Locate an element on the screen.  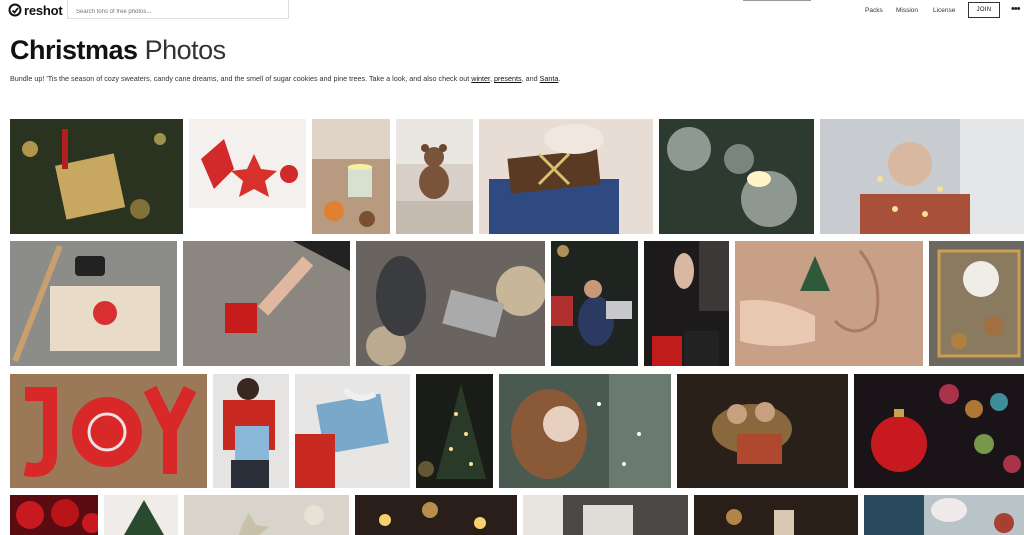
photo-woman-red-sweater-gift is located at coordinates (251, 431).